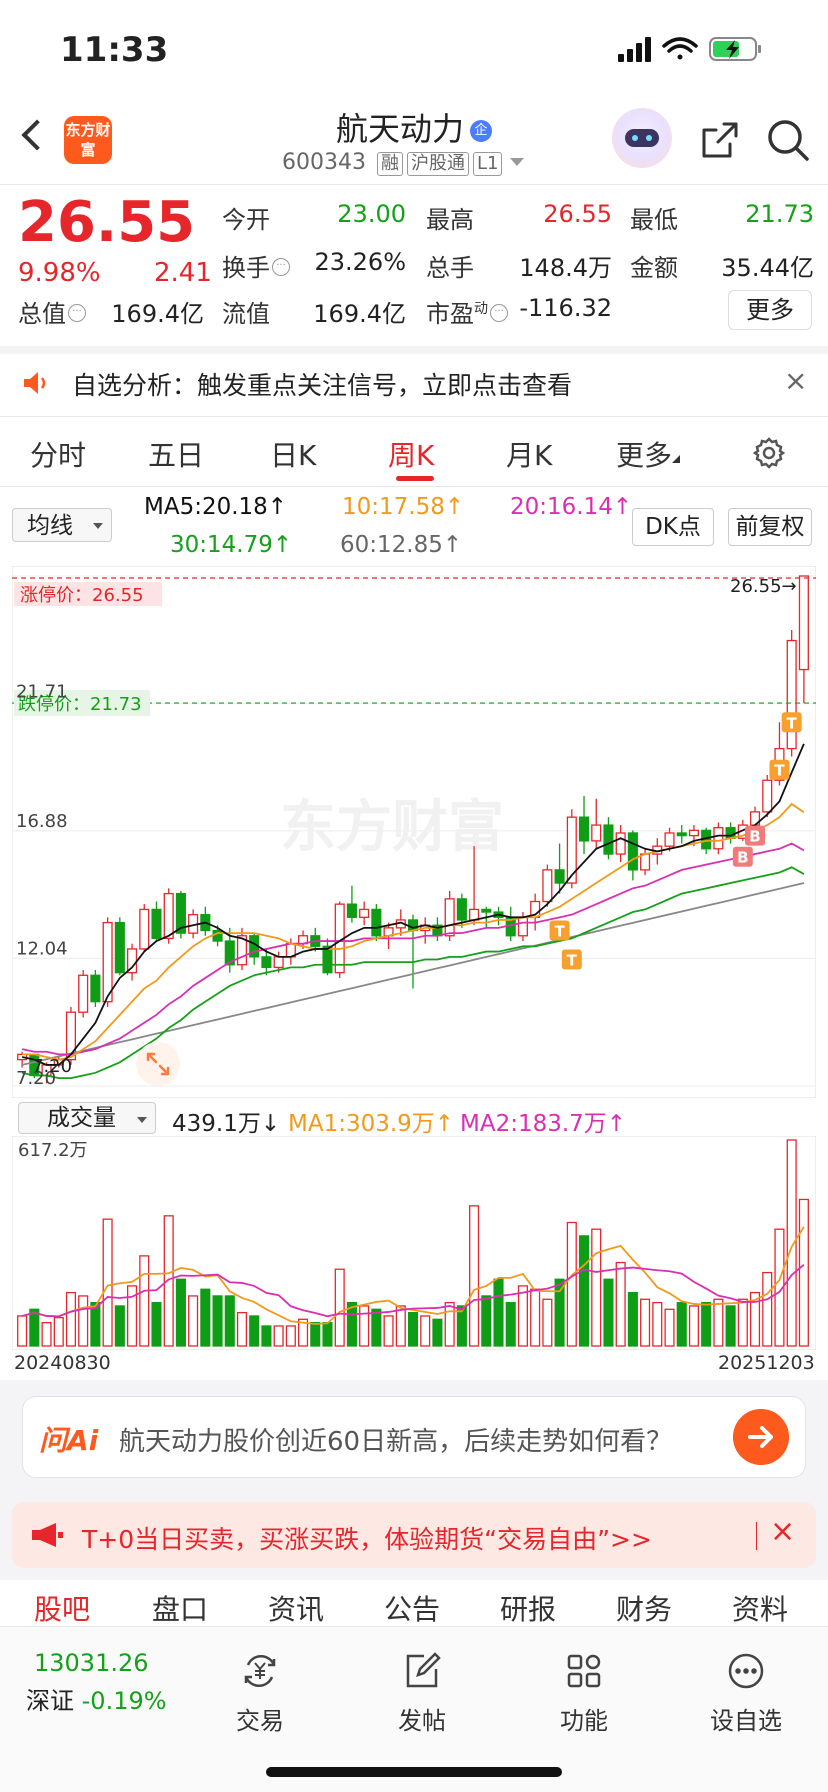 This screenshot has width=828, height=1792. I want to click on gear-icon, so click(769, 453).